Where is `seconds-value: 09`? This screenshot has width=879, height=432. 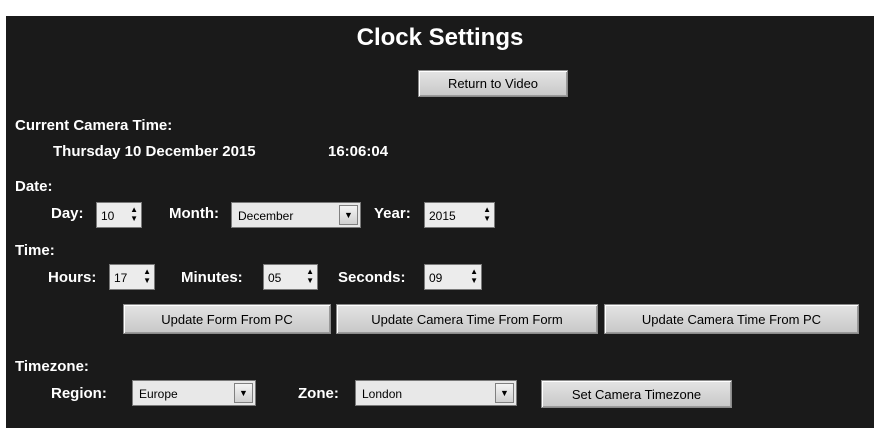
seconds-value: 09 is located at coordinates (436, 278).